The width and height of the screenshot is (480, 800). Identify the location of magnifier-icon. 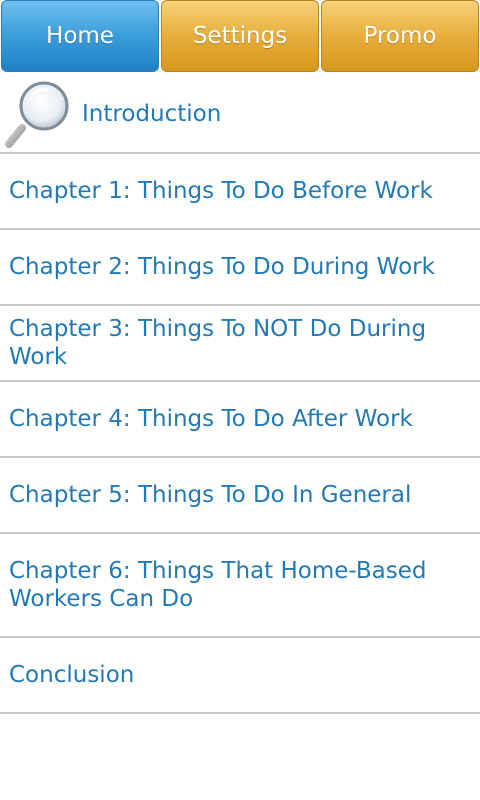
(38, 114).